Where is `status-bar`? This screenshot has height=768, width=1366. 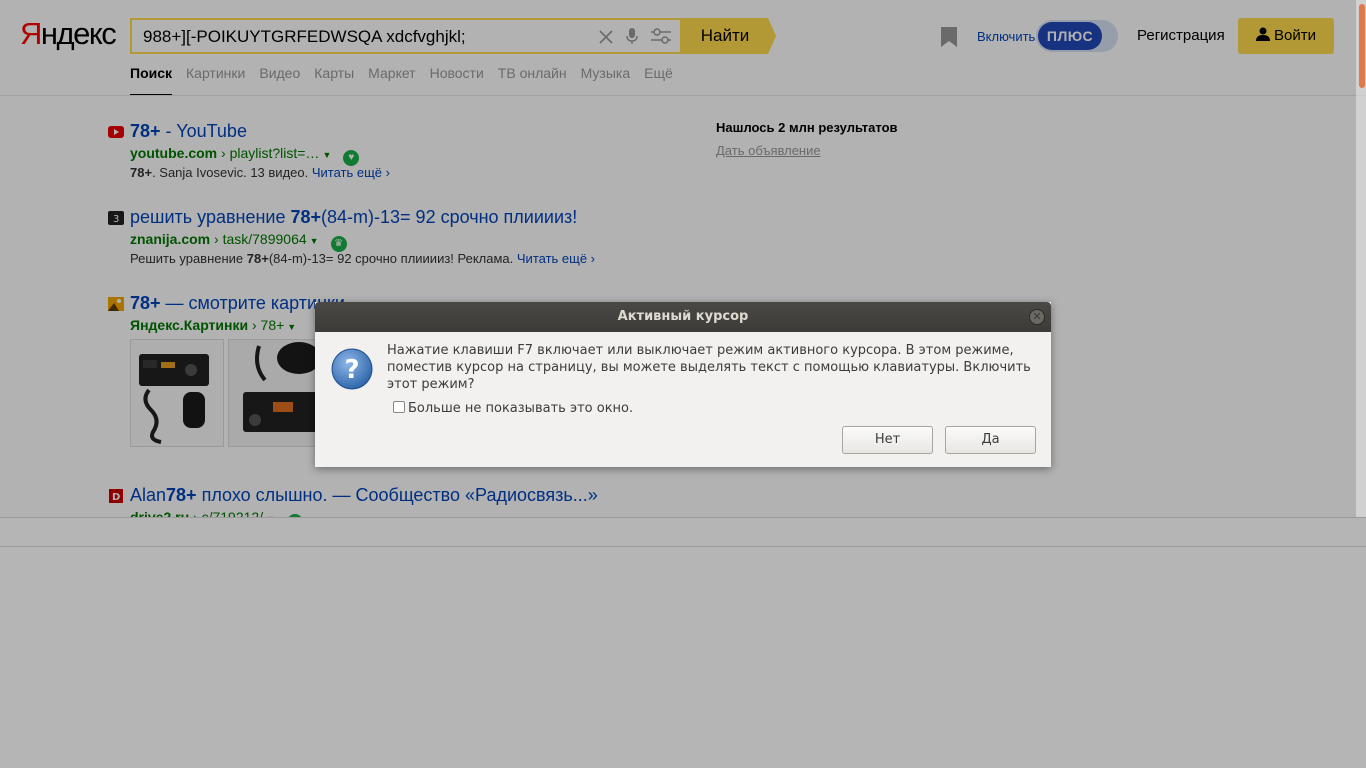 status-bar is located at coordinates (683, 532).